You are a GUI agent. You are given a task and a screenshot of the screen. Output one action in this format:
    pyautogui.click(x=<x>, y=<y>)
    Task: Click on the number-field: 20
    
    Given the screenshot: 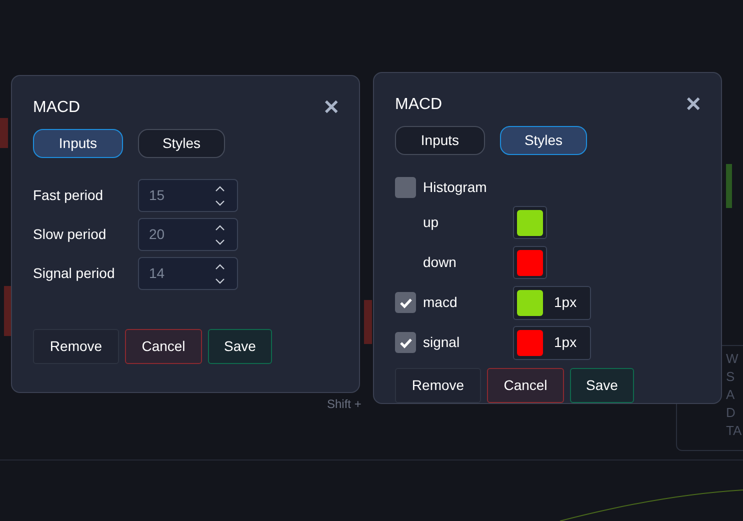 What is the action you would take?
    pyautogui.click(x=188, y=234)
    